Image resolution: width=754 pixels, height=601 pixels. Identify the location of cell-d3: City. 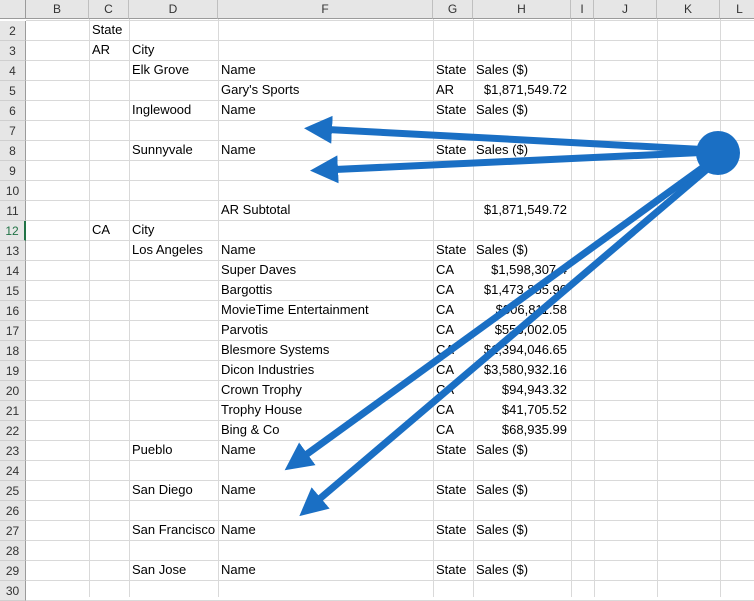
(173, 50).